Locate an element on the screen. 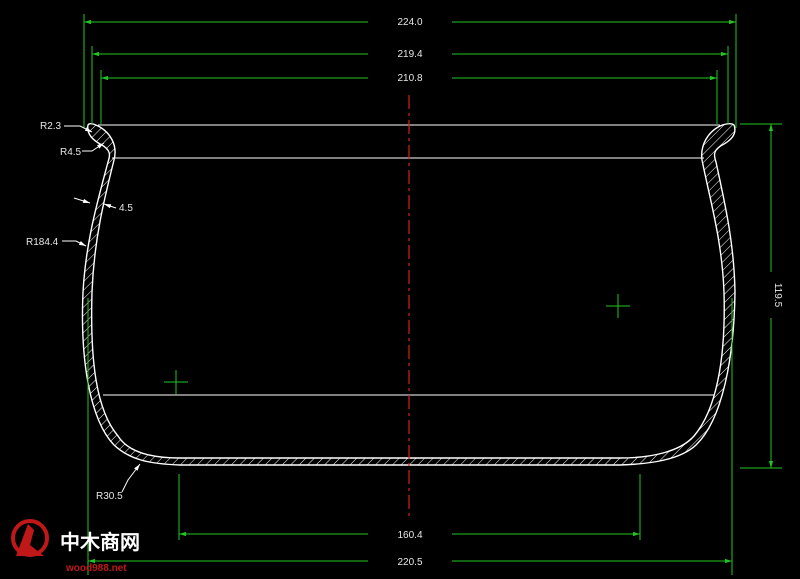  label-rim-outer-radius: R2.3 is located at coordinates (51, 126).